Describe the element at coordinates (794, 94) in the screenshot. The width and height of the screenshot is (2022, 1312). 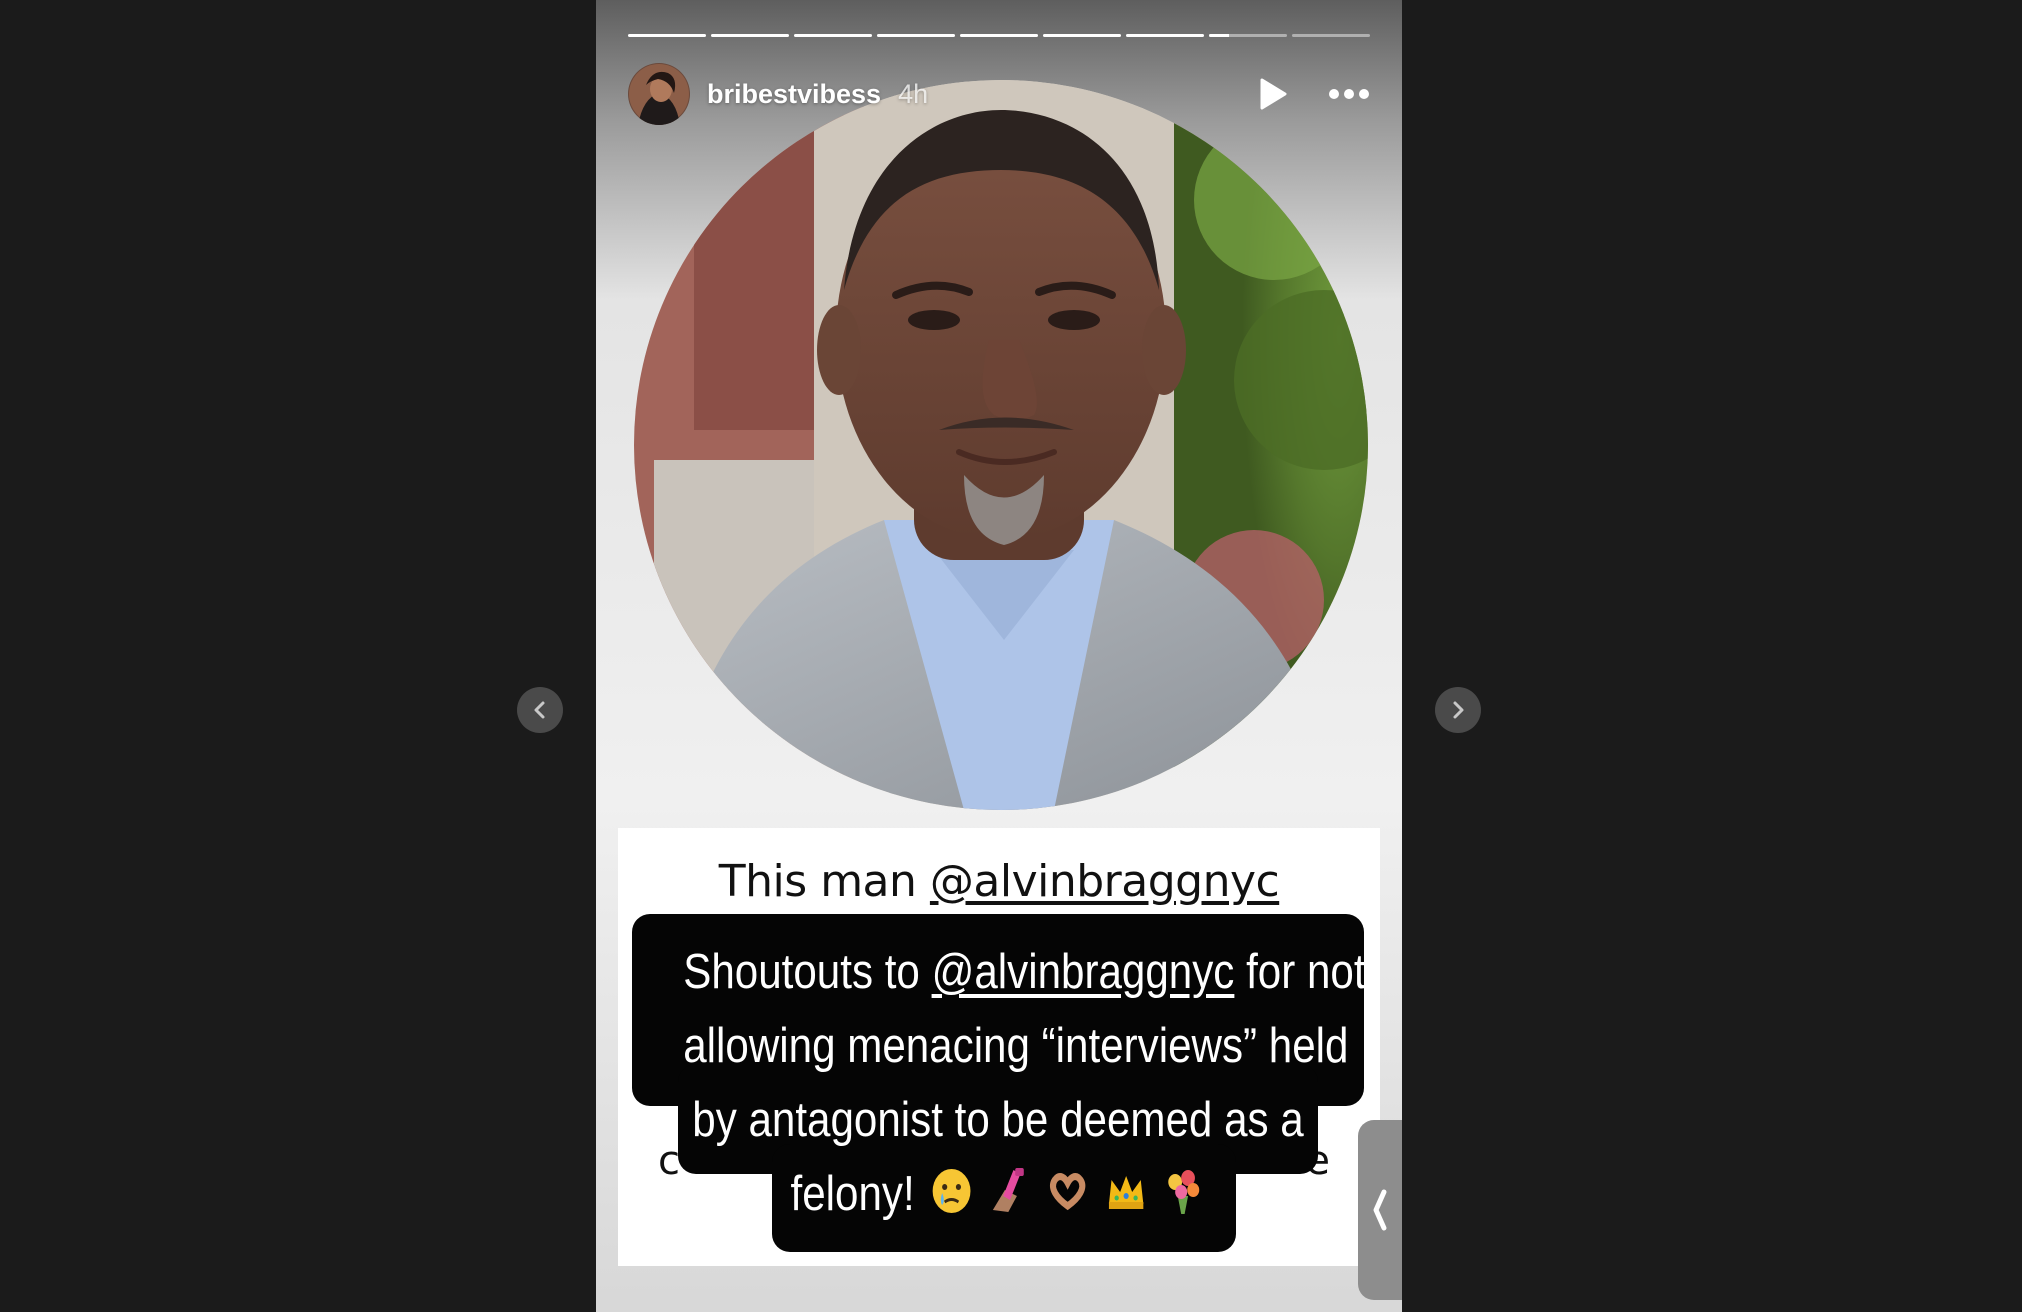
I see `story-username: bribestvibess` at that location.